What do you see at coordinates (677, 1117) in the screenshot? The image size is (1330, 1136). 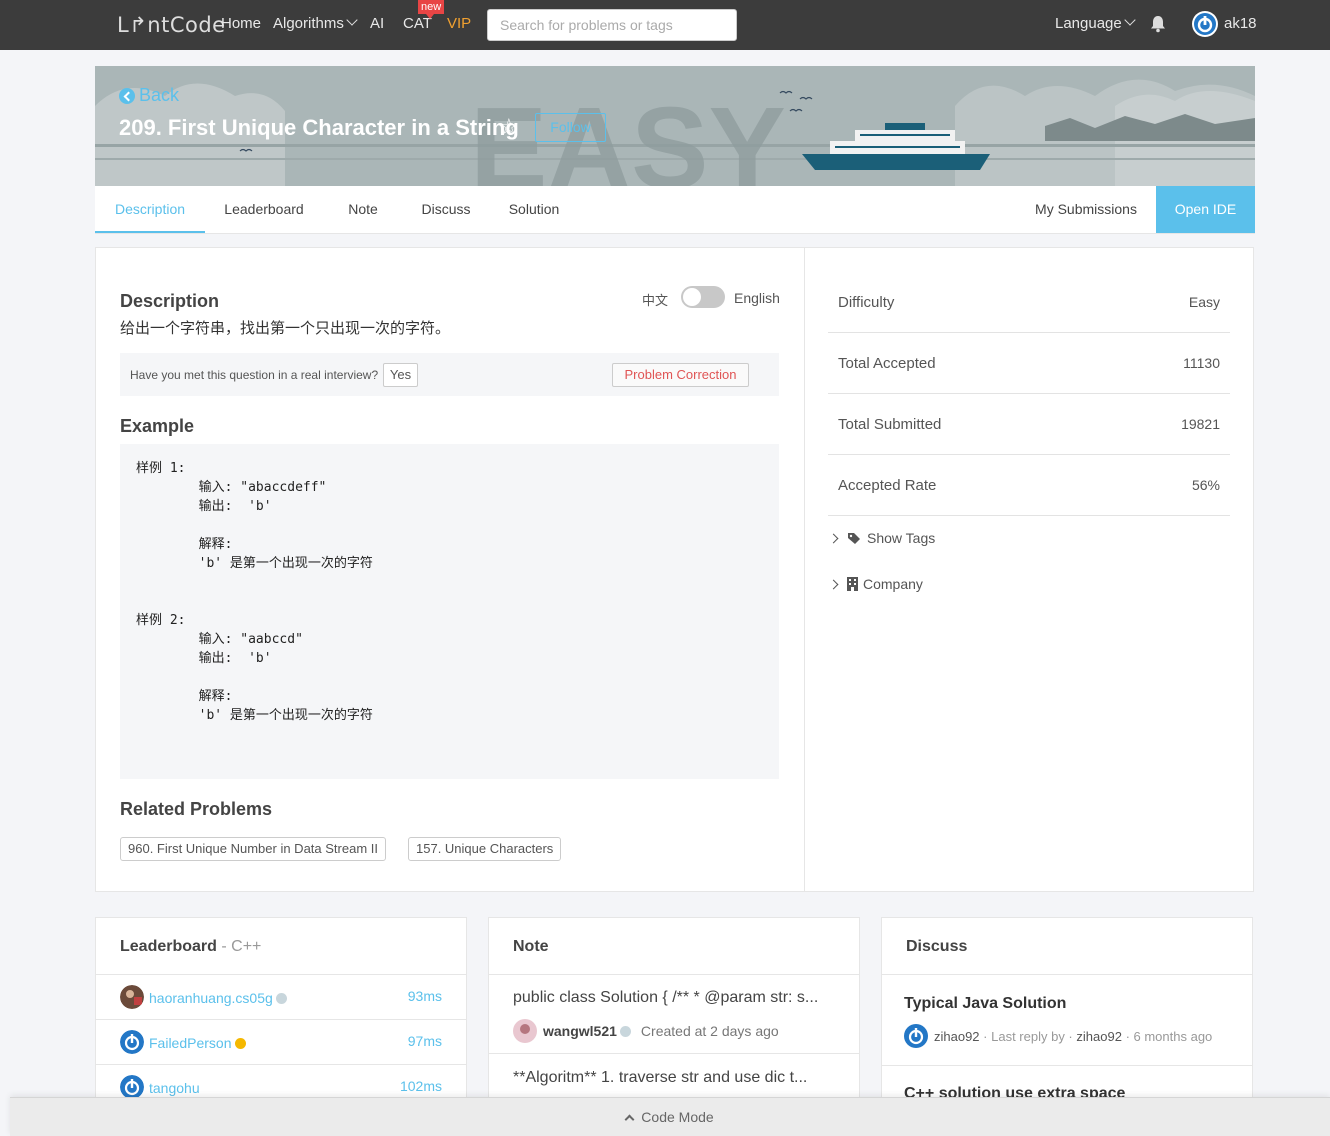 I see `code-mode-label: Code Mode` at bounding box center [677, 1117].